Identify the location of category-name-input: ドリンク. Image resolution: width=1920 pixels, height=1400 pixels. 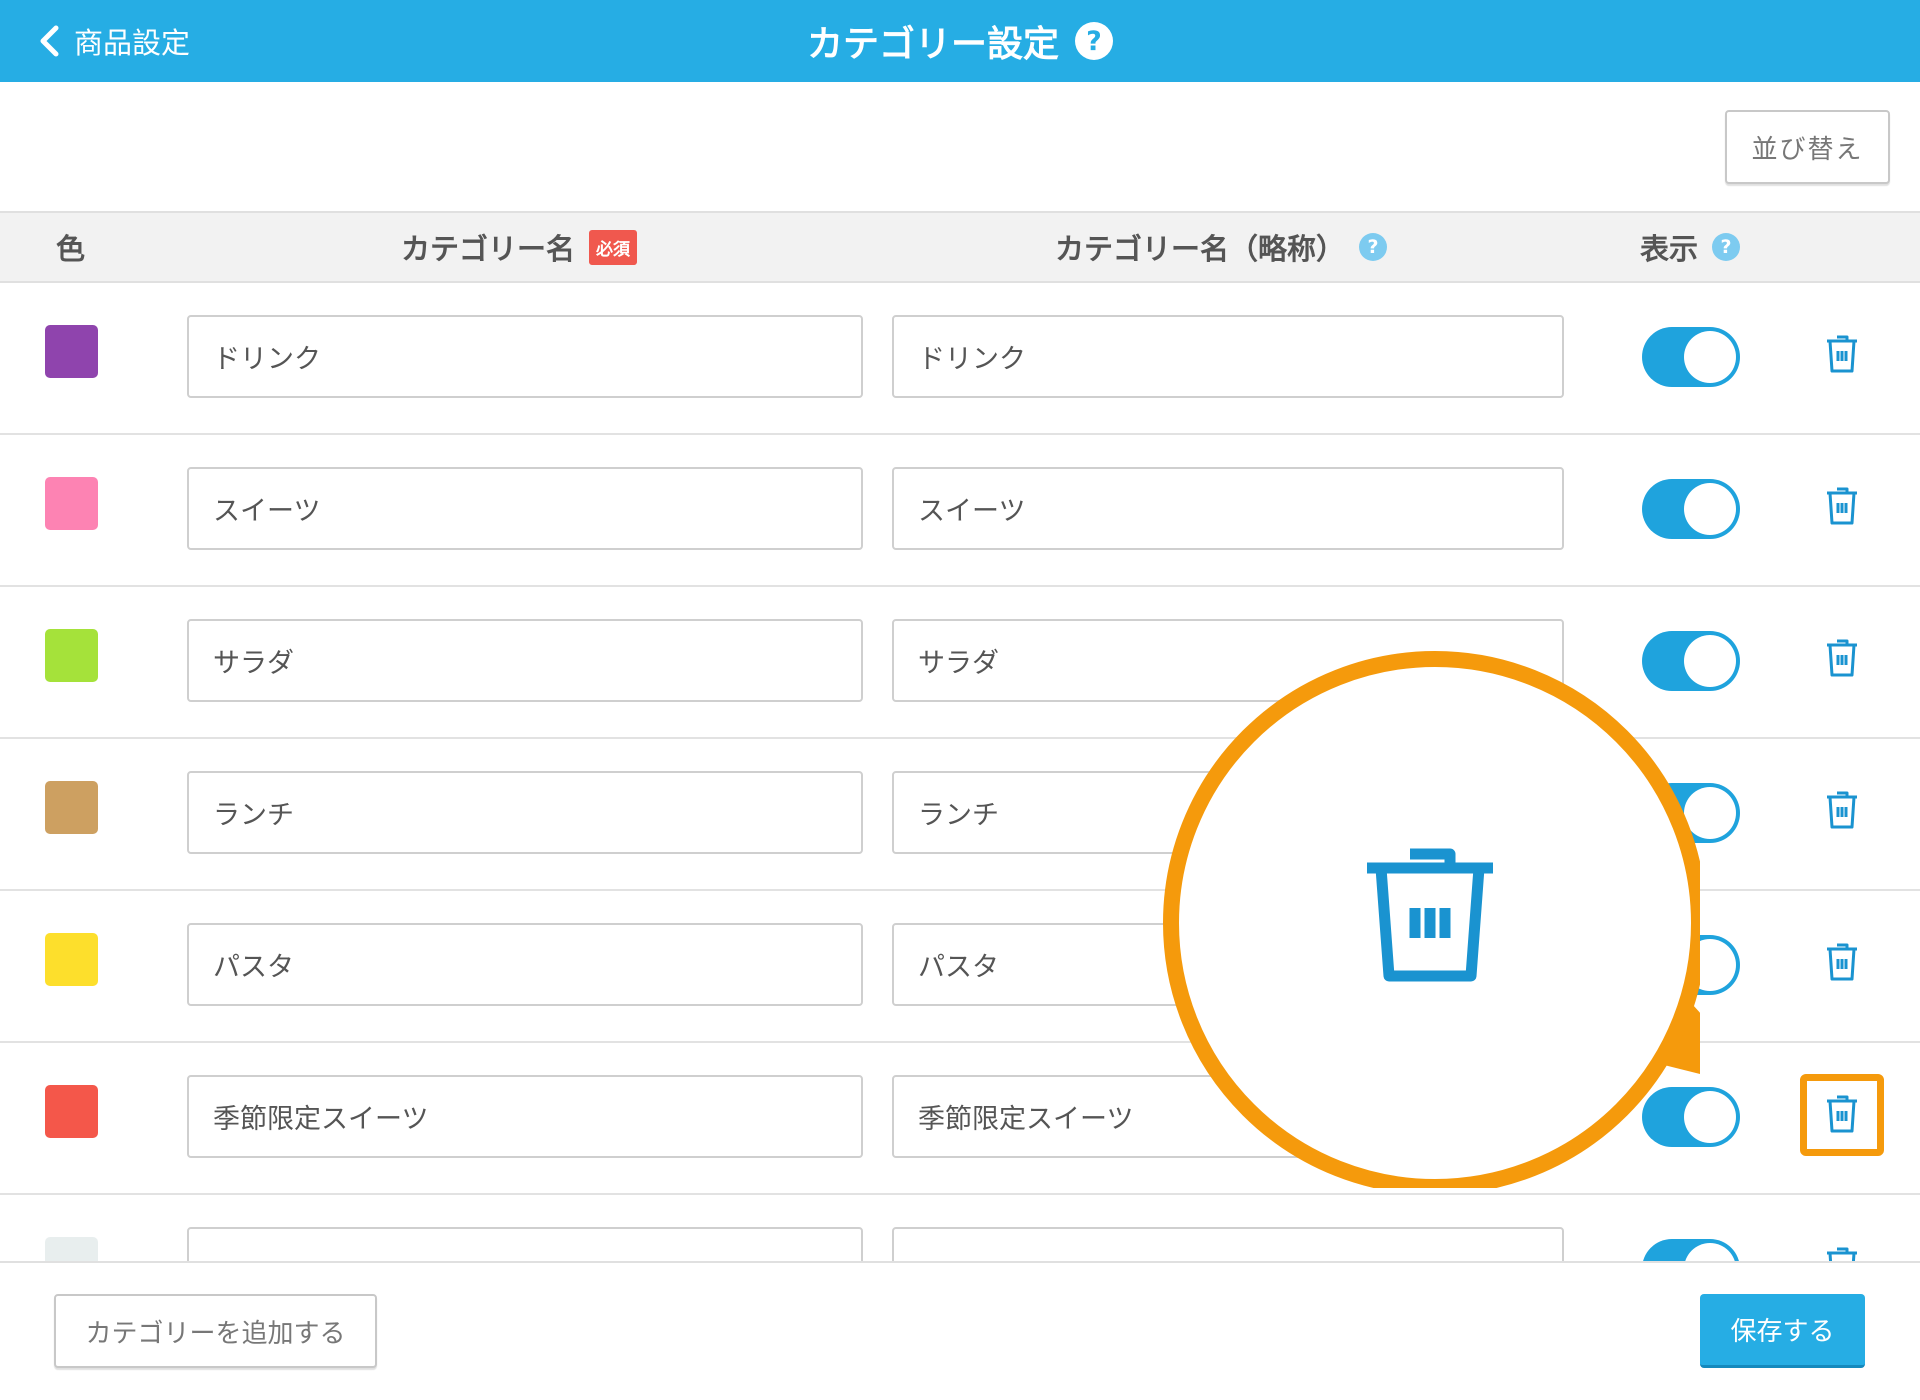
(525, 356).